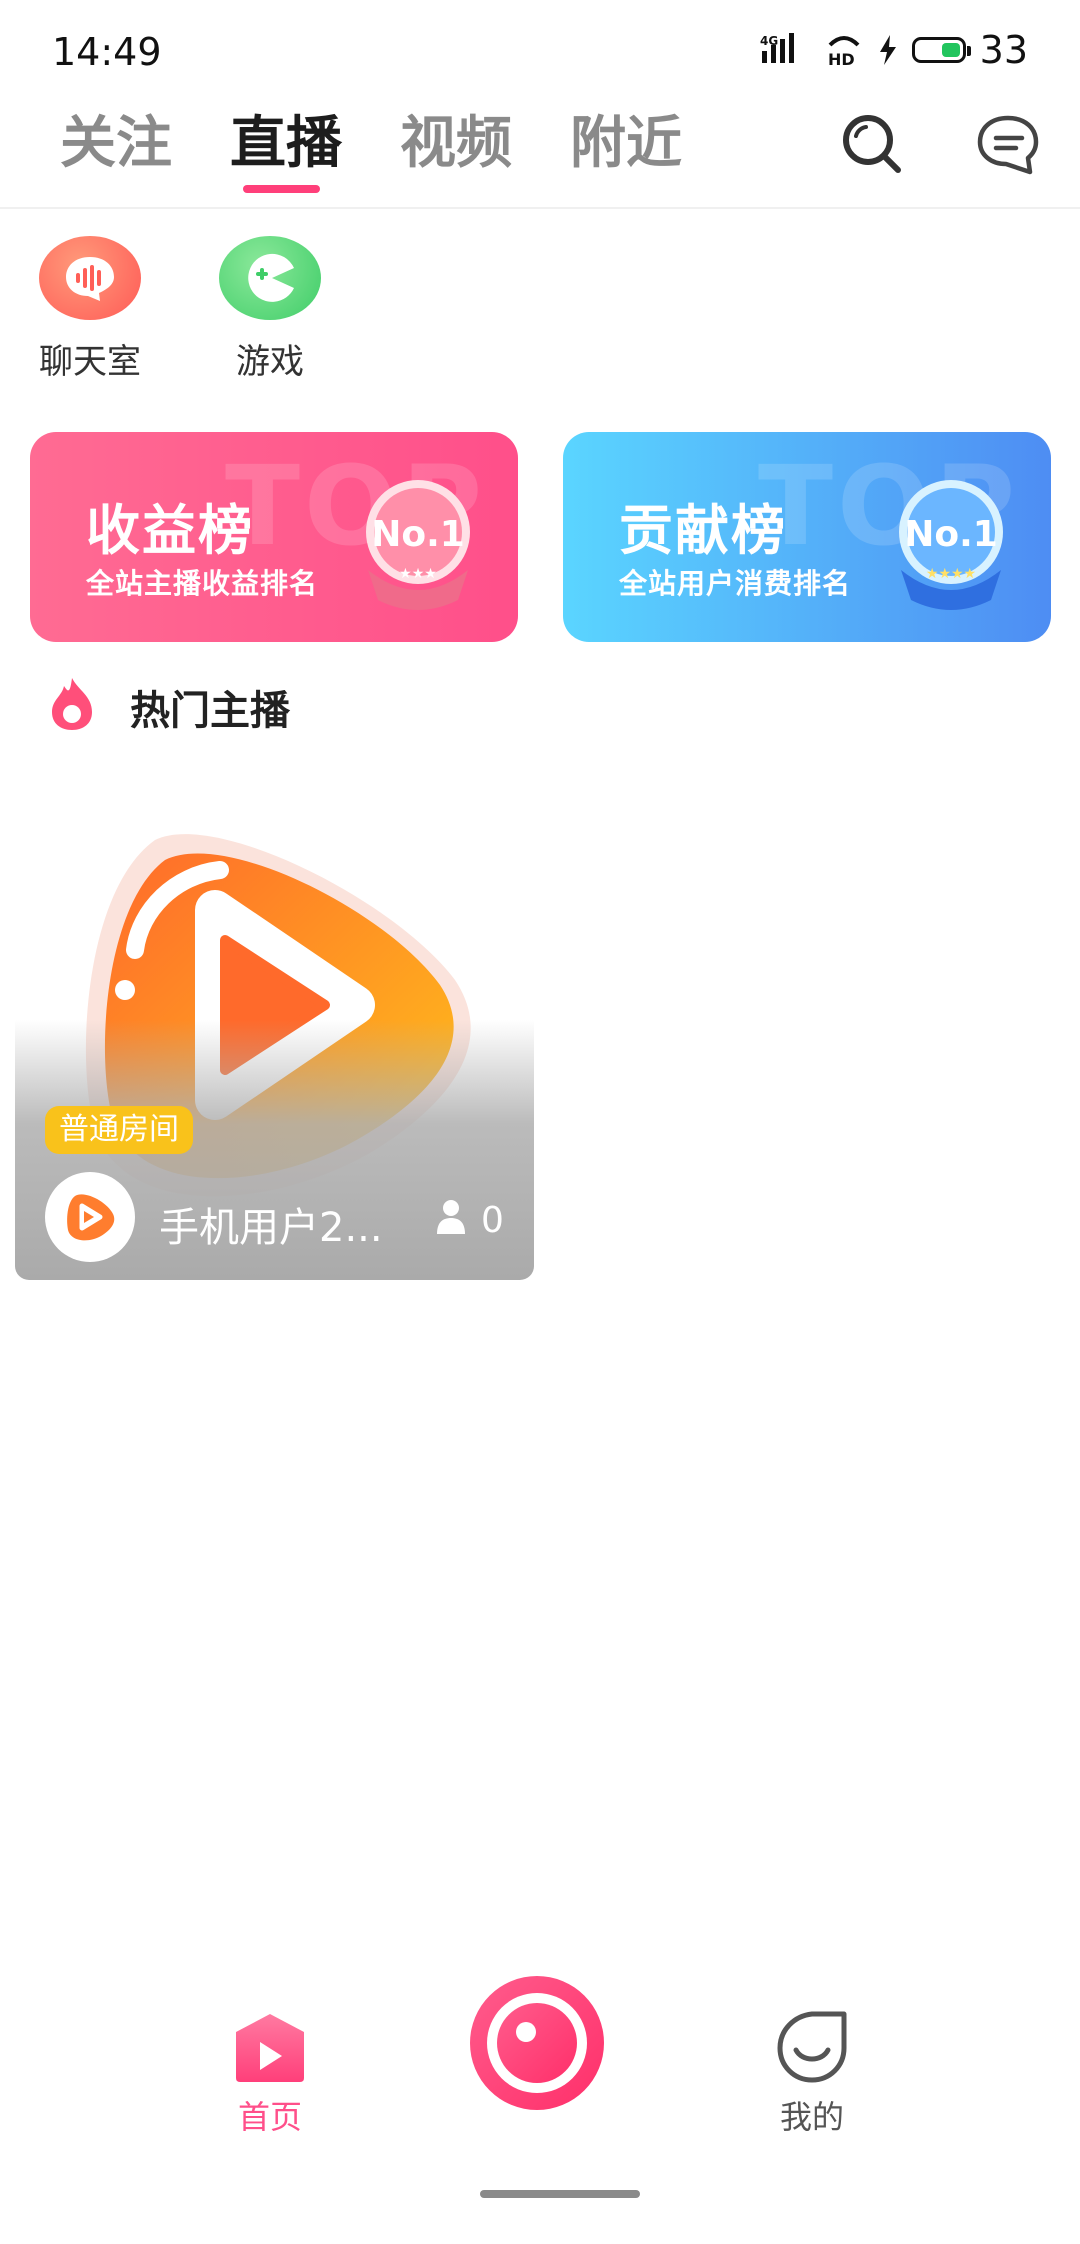 The height and width of the screenshot is (2244, 1080). I want to click on battery-level: 33, so click(1003, 50).